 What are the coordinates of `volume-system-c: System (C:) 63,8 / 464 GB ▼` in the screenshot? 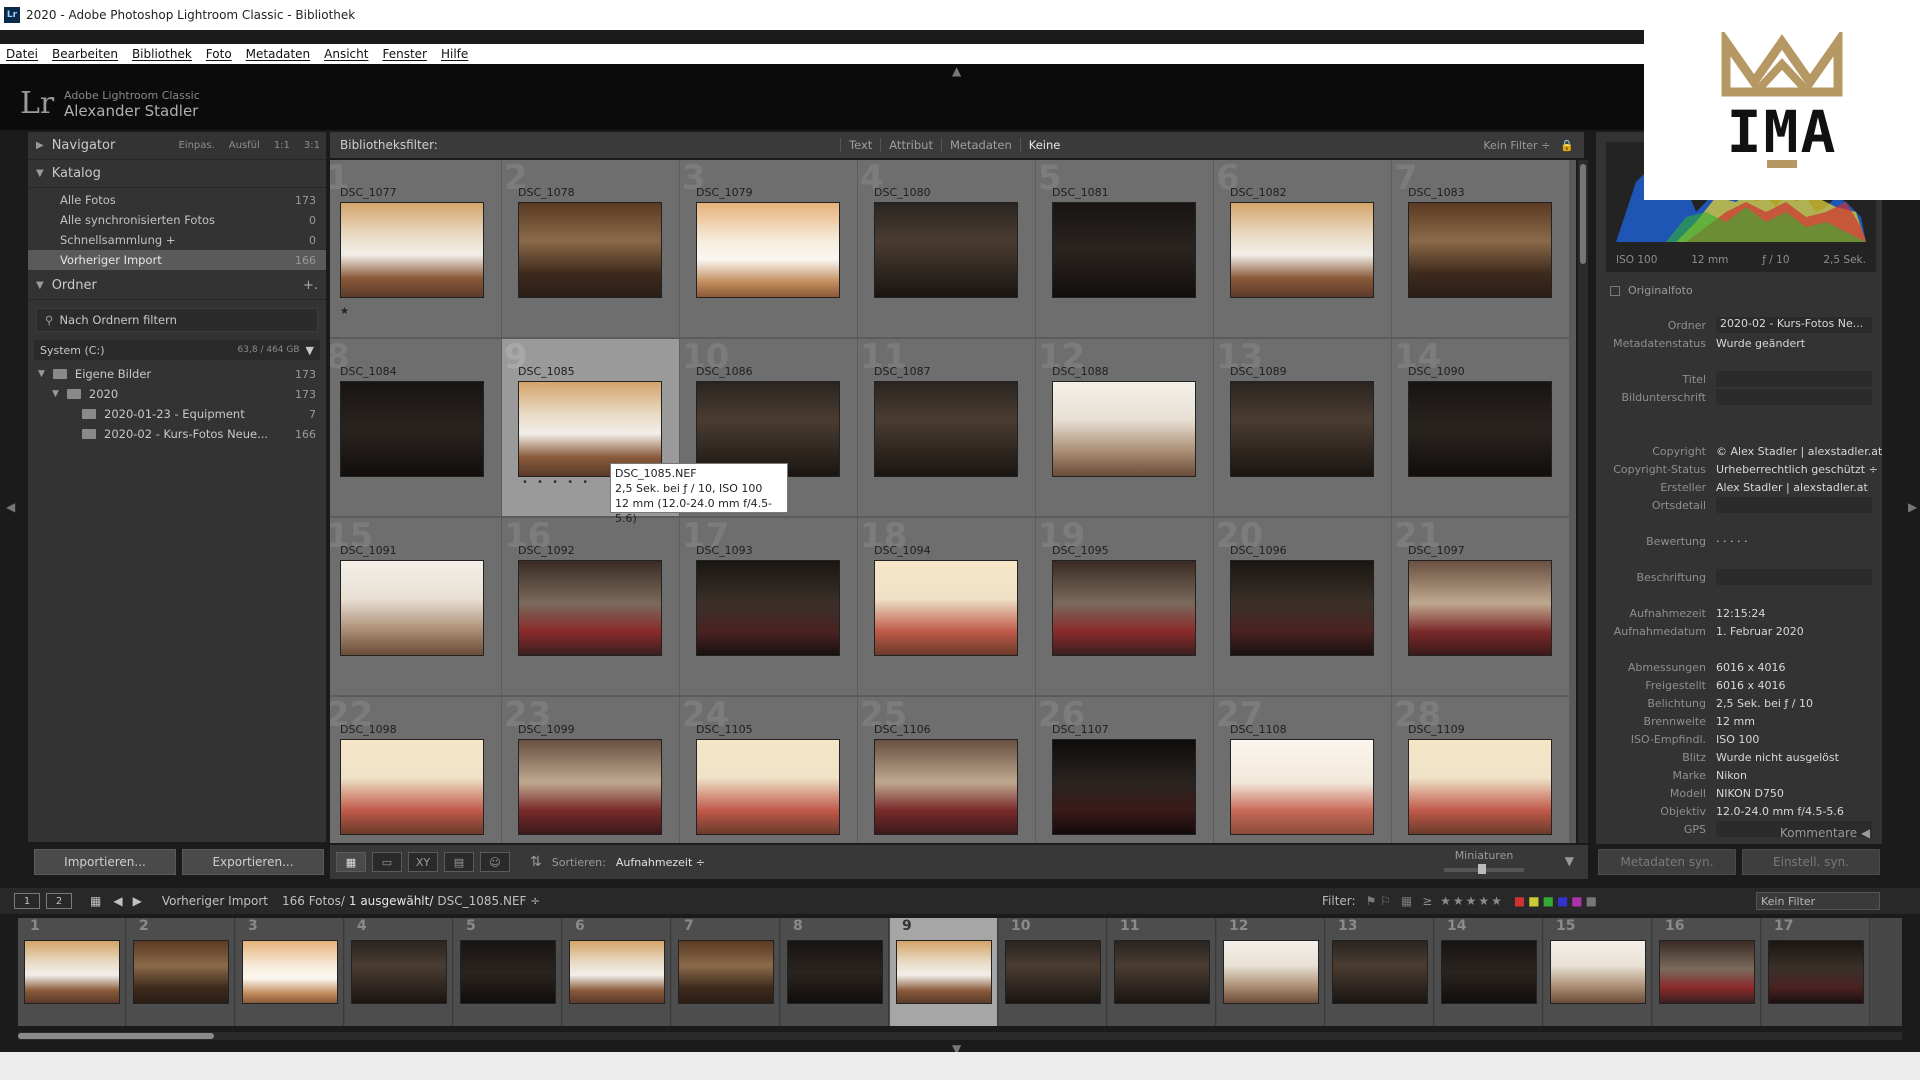 It's located at (177, 350).